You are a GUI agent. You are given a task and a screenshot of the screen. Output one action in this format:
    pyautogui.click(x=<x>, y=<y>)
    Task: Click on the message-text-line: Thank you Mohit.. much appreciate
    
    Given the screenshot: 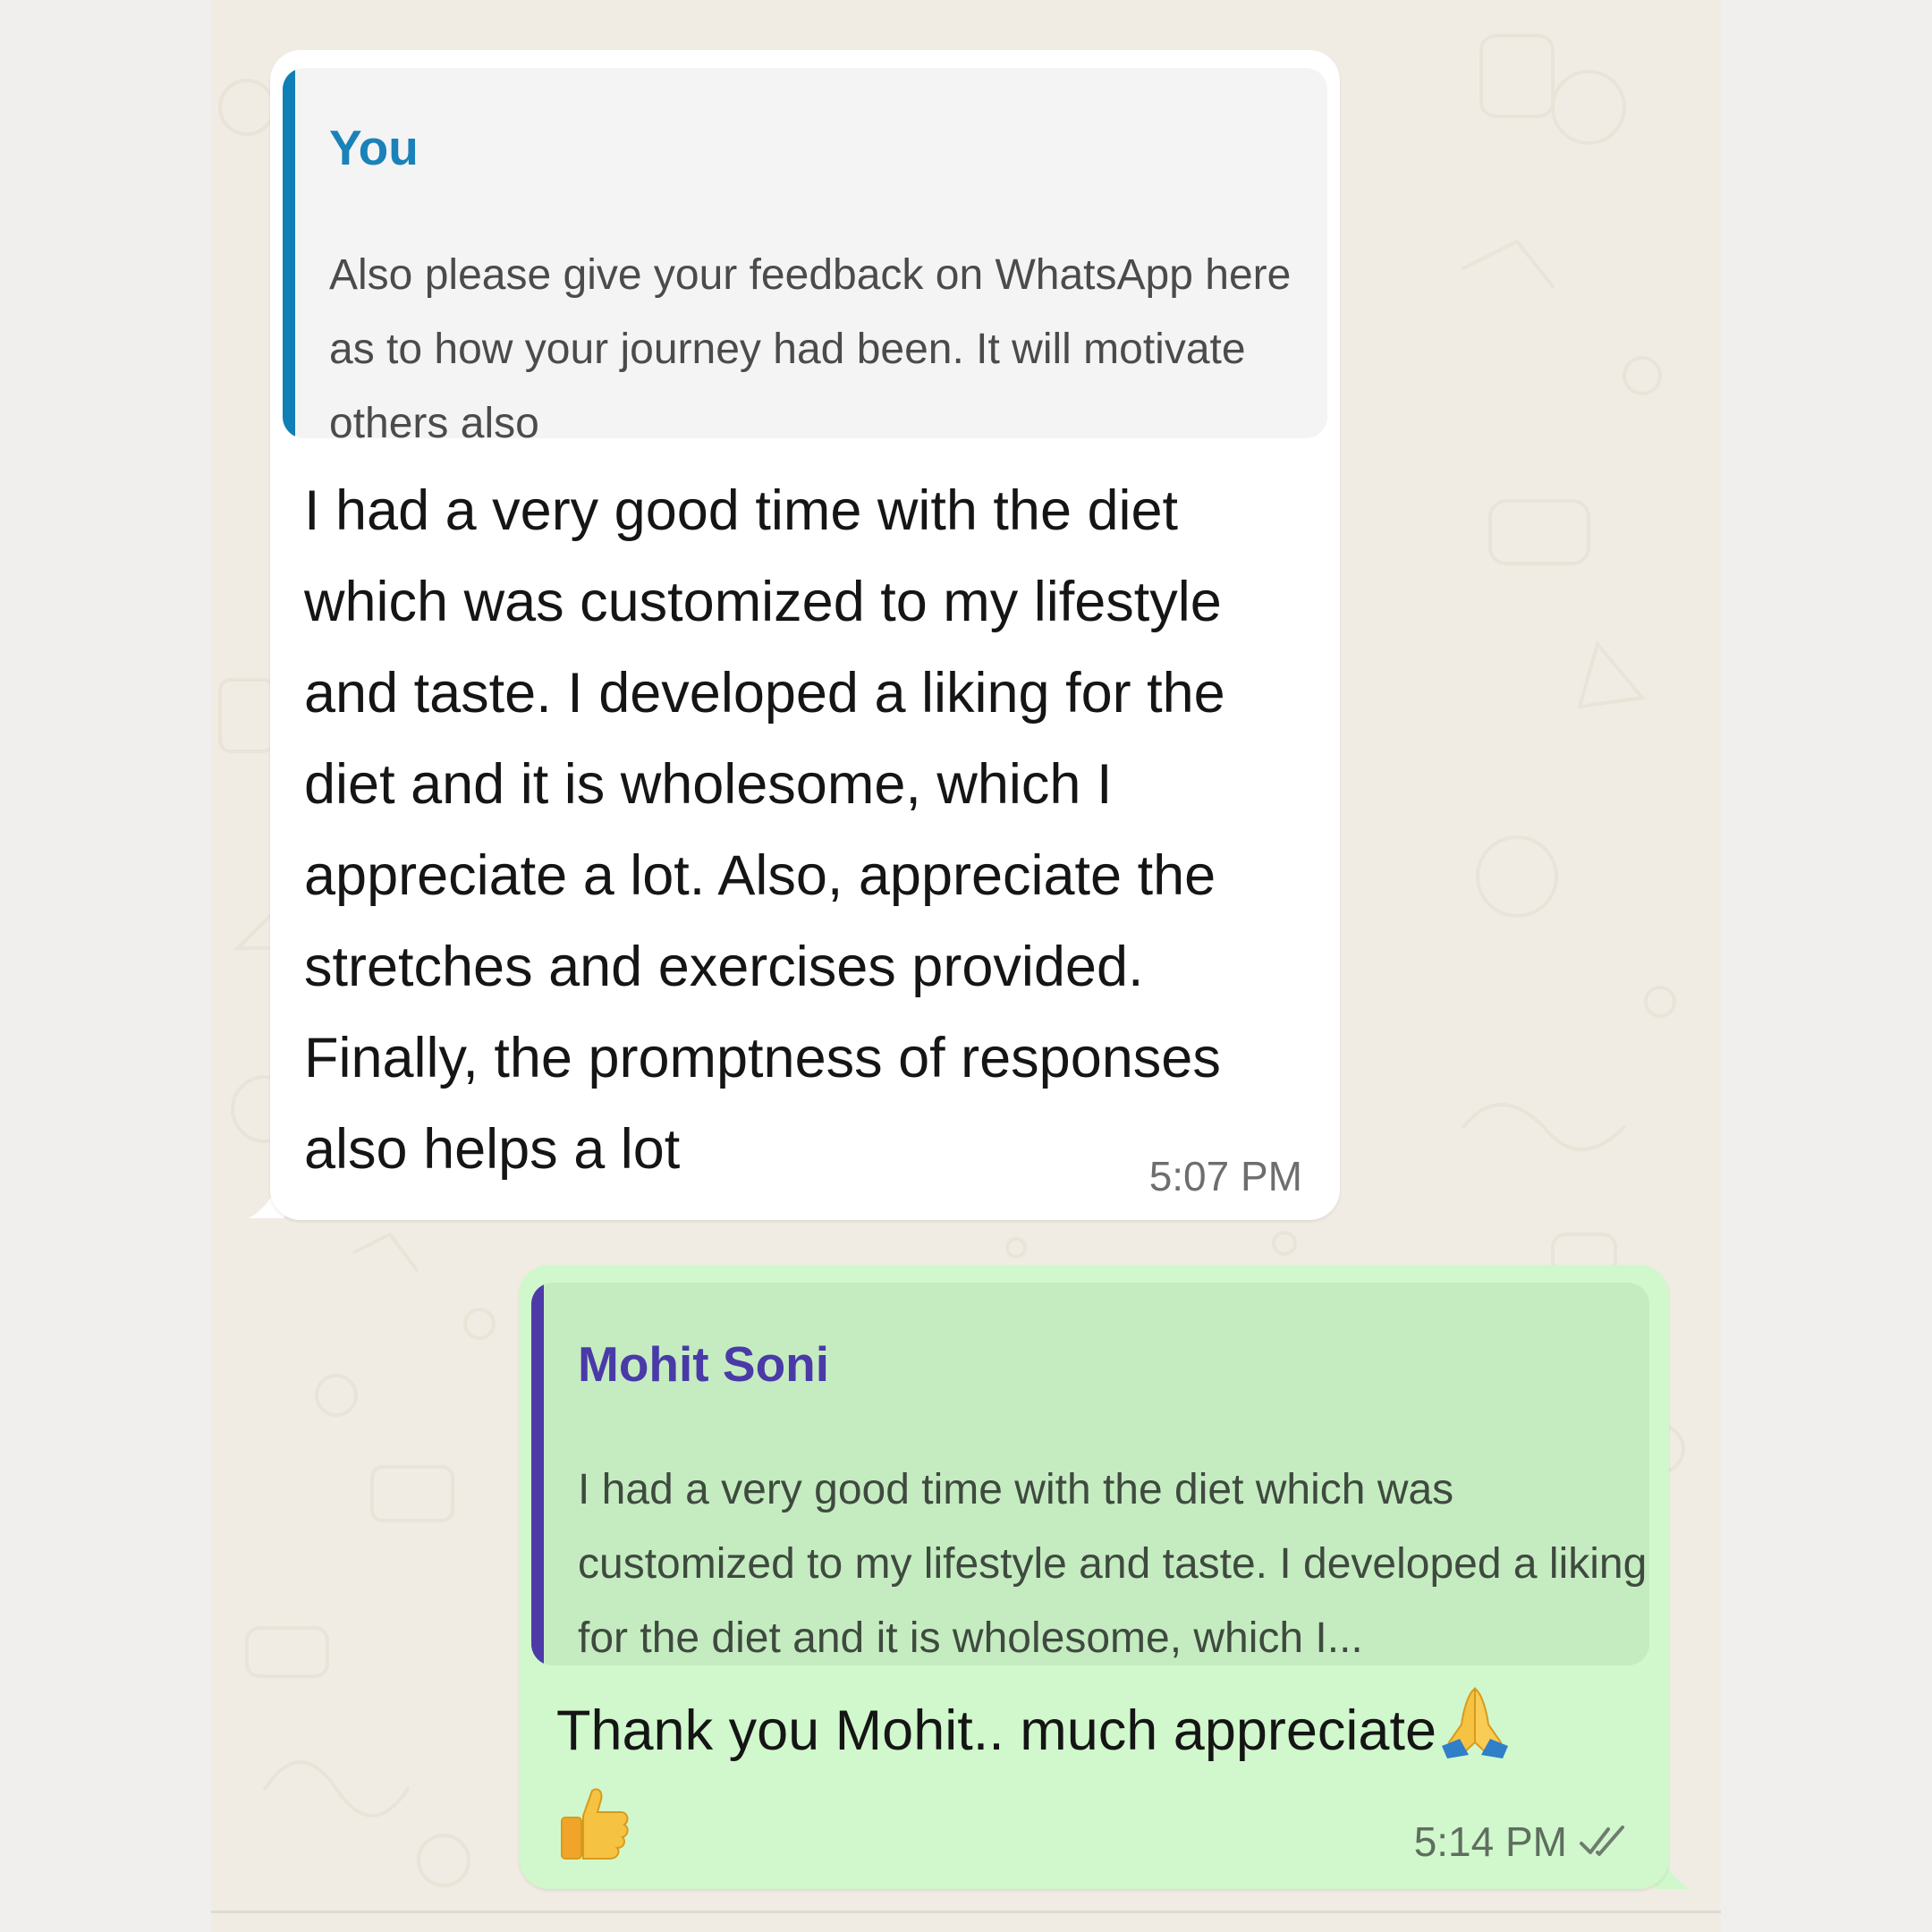 What is the action you would take?
    pyautogui.click(x=1097, y=1730)
    